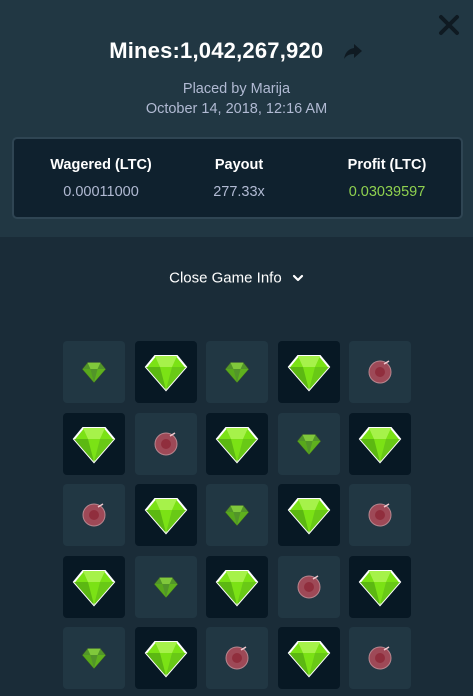 Image resolution: width=473 pixels, height=696 pixels. I want to click on share-button, so click(353, 51).